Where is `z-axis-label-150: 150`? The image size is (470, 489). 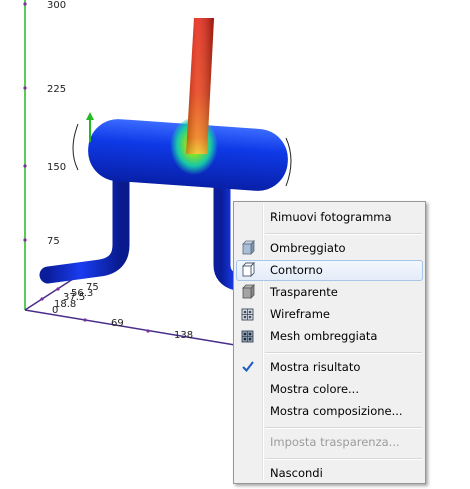
z-axis-label-150: 150 is located at coordinates (56, 167).